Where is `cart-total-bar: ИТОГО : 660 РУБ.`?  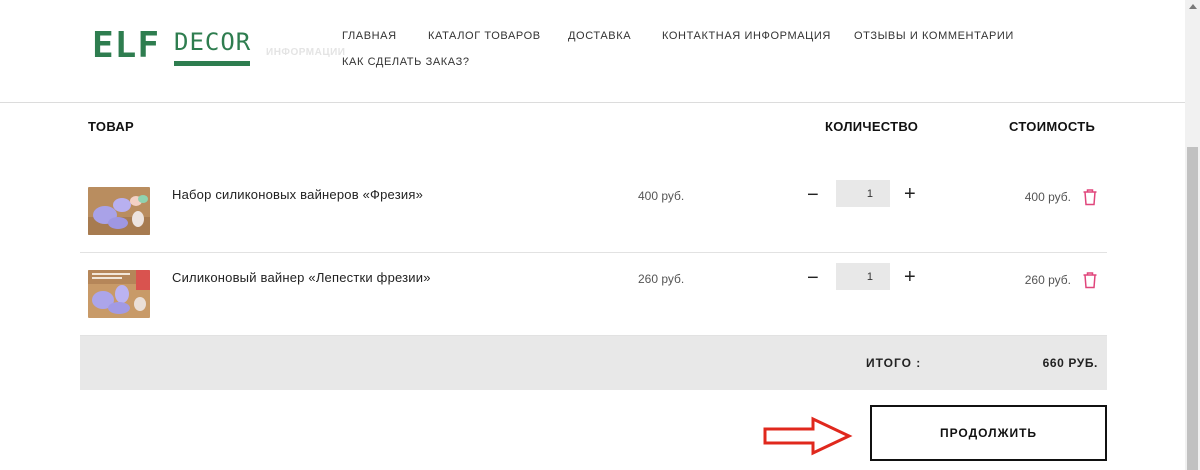 cart-total-bar: ИТОГО : 660 РУБ. is located at coordinates (593, 363).